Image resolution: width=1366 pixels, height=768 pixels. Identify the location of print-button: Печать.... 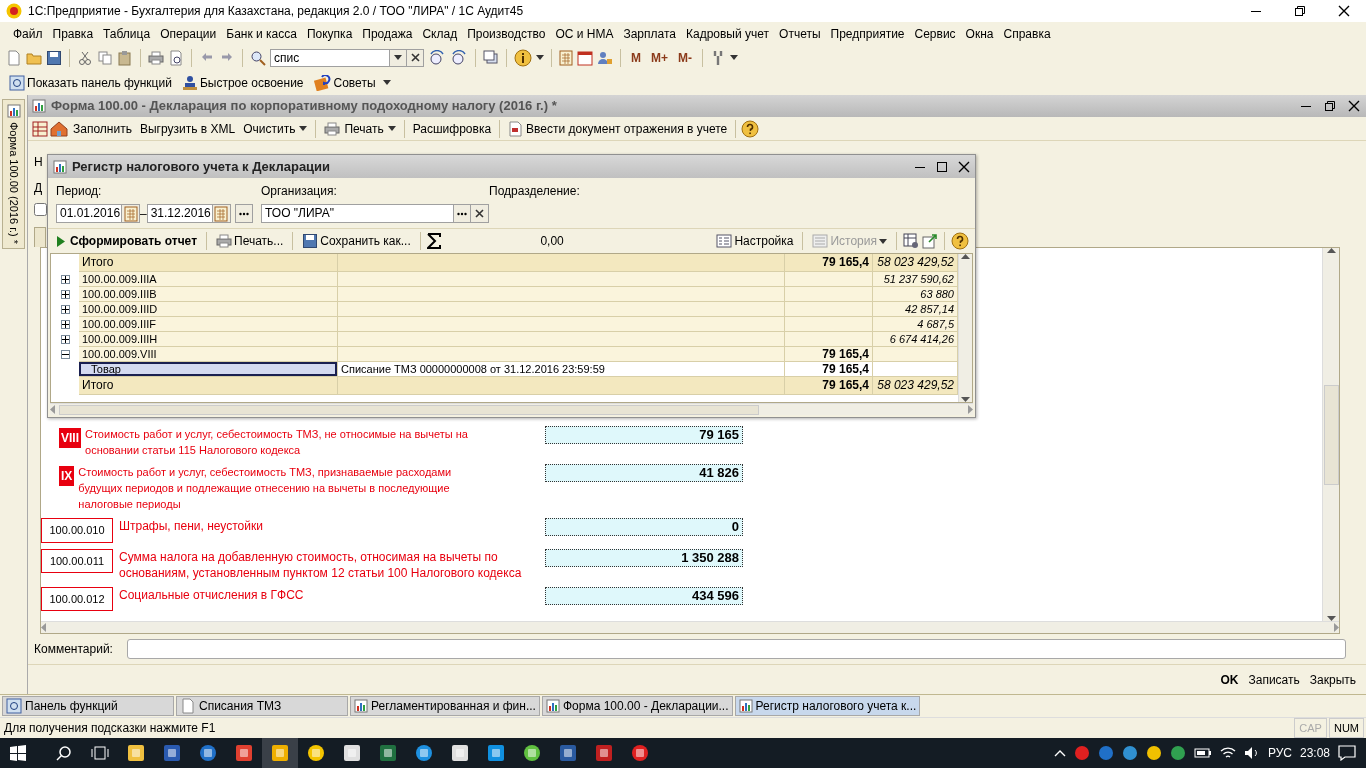
(250, 241).